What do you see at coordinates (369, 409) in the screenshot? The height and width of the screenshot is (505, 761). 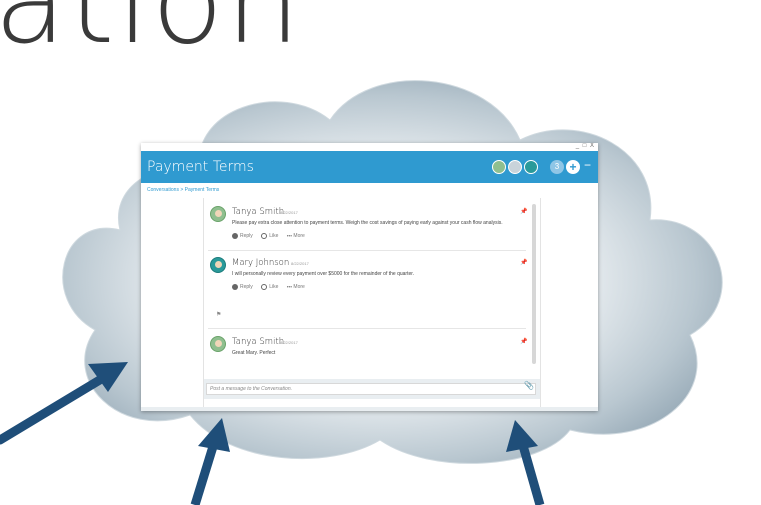 I see `window-footer` at bounding box center [369, 409].